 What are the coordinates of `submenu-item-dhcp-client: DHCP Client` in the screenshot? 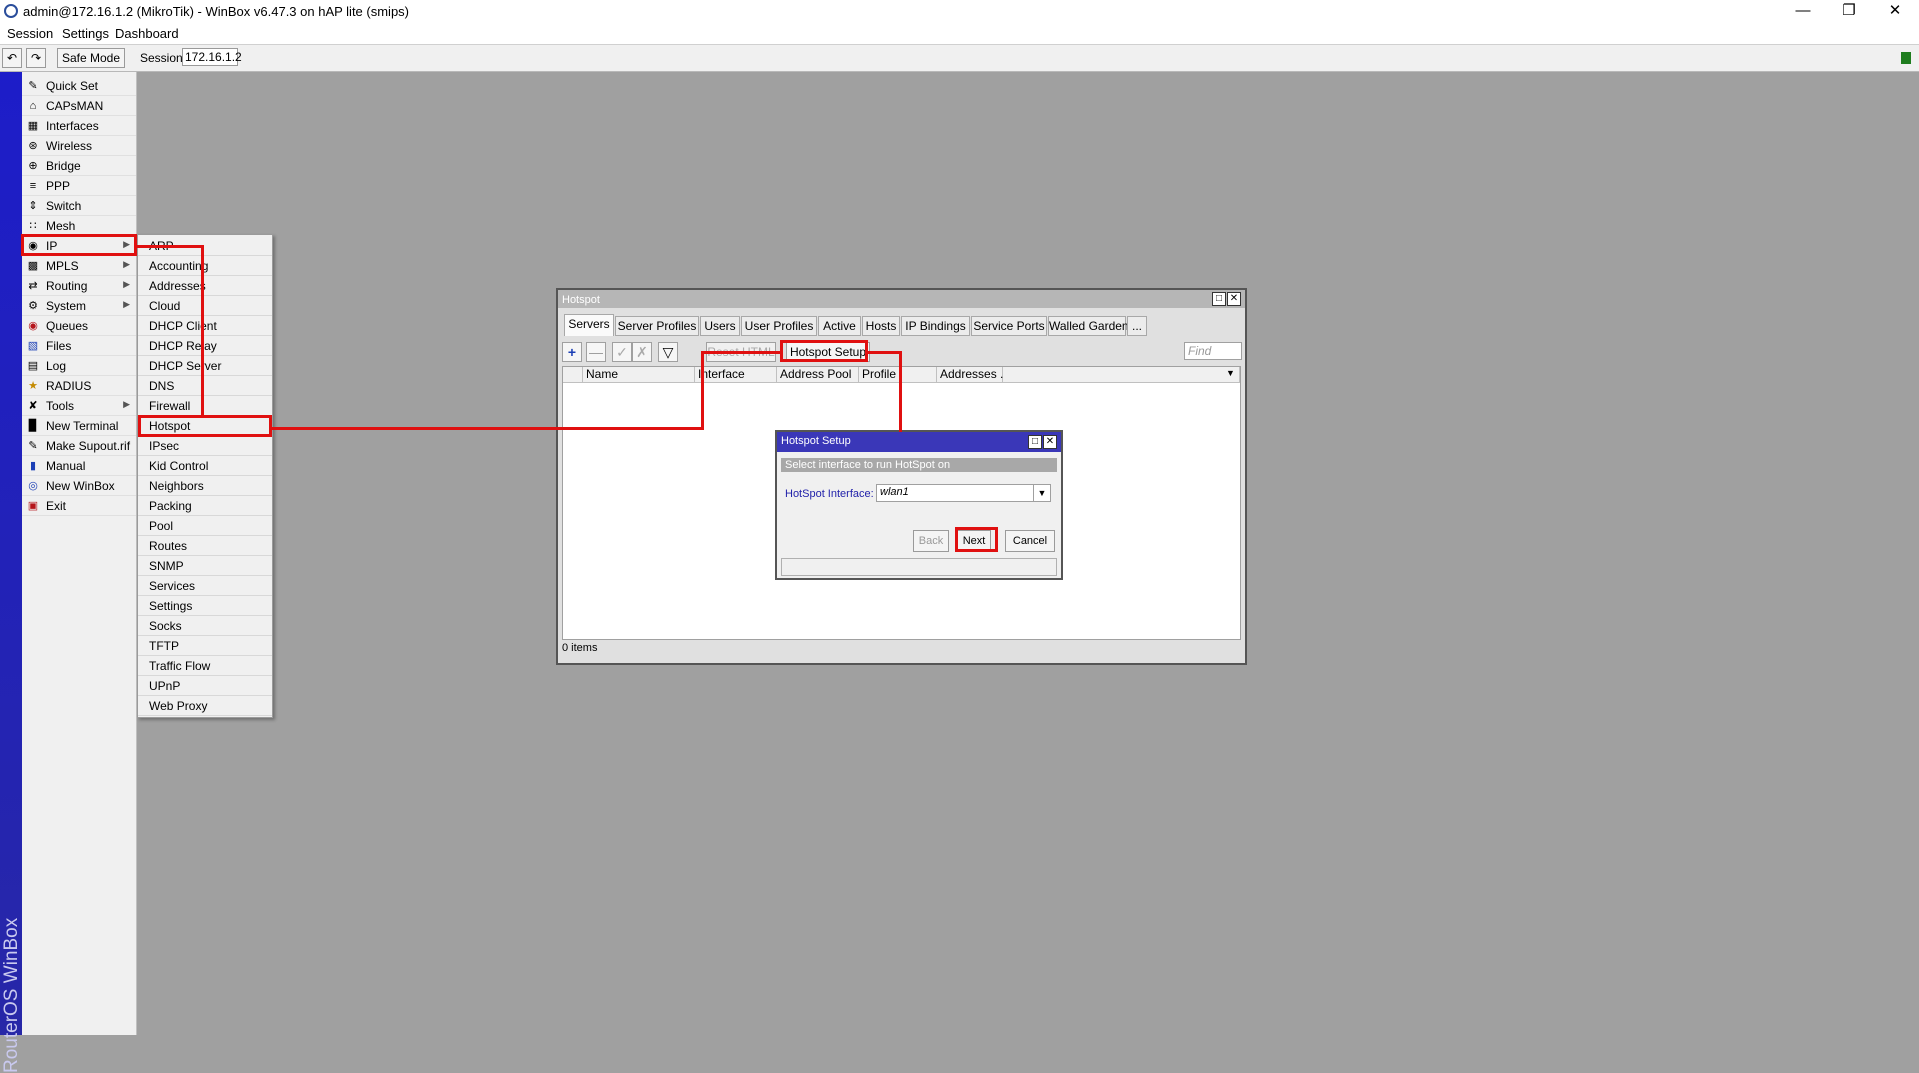 It's located at (205, 326).